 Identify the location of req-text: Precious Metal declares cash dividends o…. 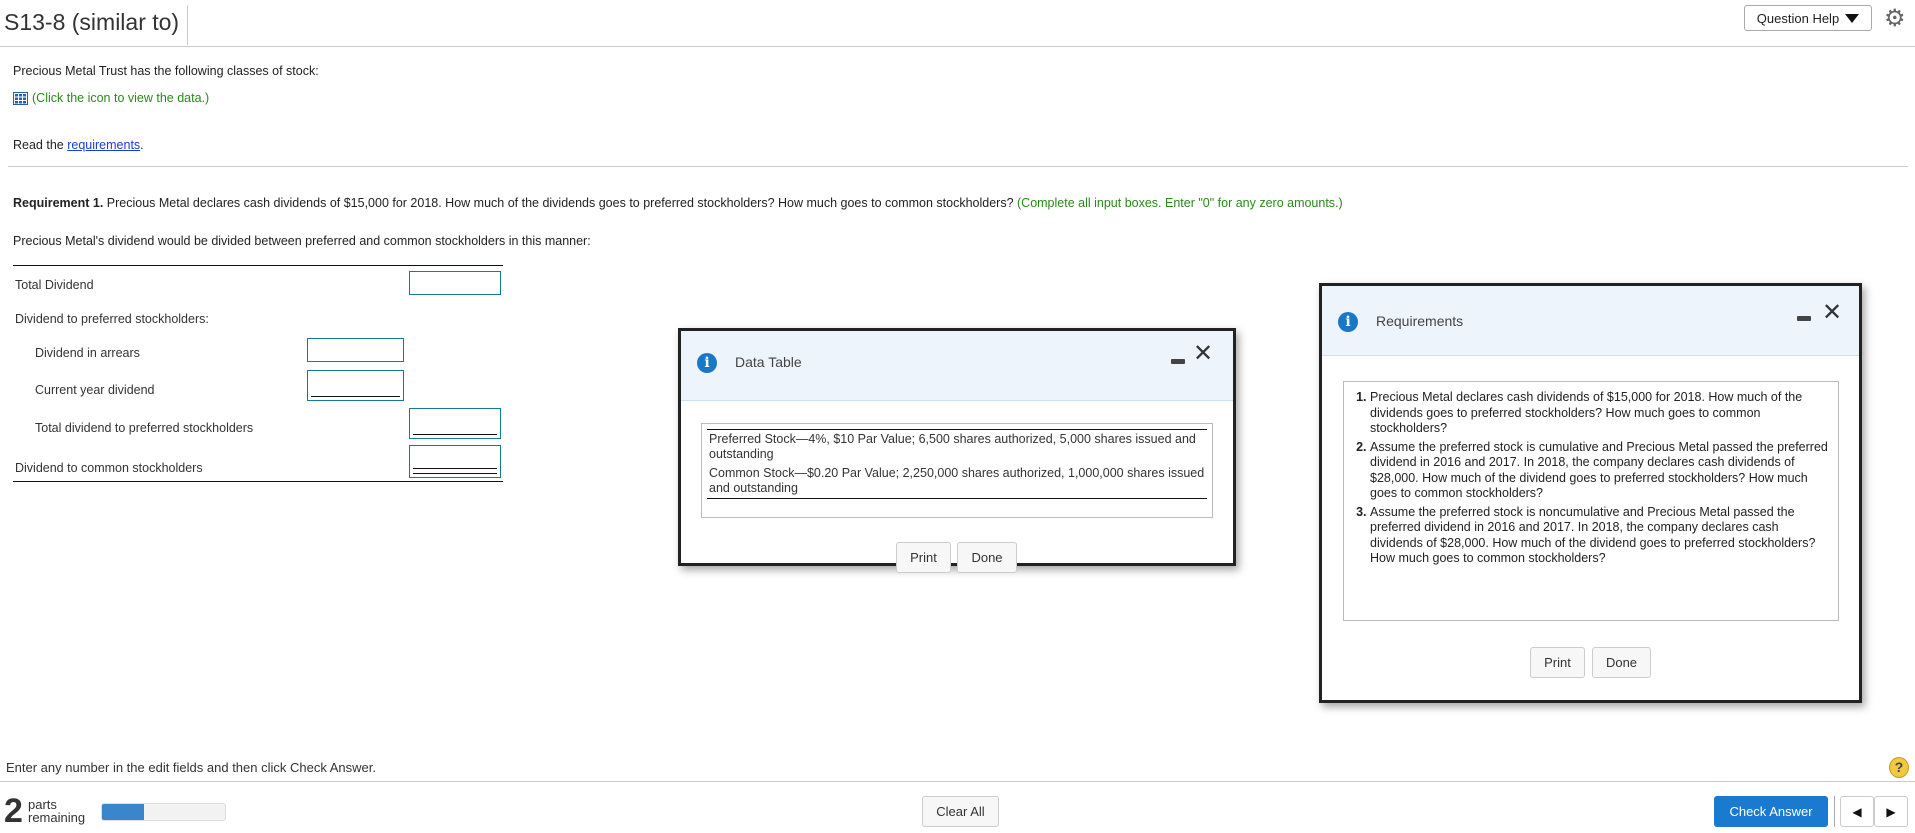
(560, 203).